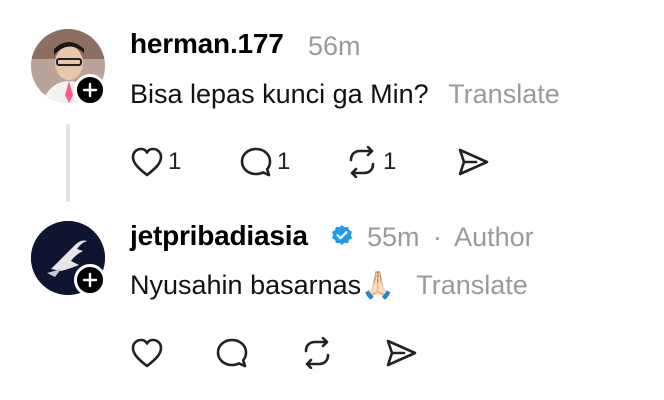  What do you see at coordinates (207, 44) in the screenshot?
I see `username: herman.177` at bounding box center [207, 44].